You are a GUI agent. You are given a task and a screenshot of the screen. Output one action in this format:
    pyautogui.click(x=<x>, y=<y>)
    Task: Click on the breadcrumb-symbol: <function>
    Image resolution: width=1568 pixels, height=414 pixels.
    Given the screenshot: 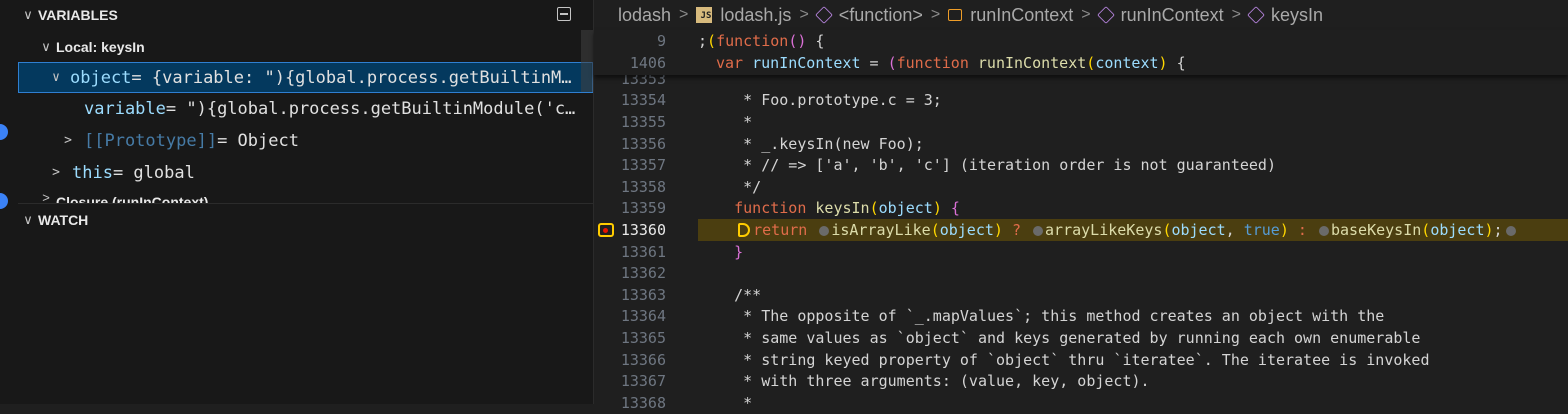 What is the action you would take?
    pyautogui.click(x=881, y=15)
    